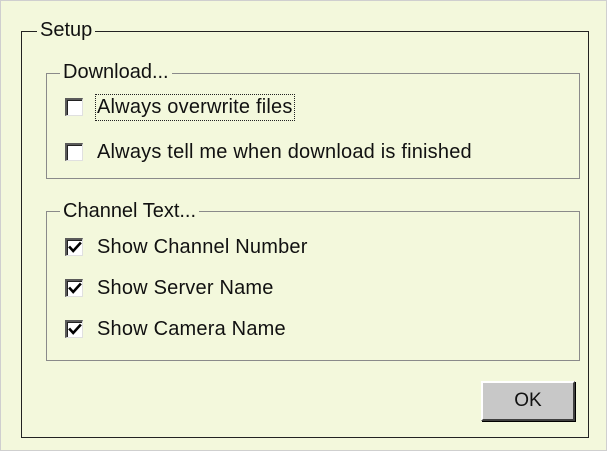  What do you see at coordinates (185, 287) in the screenshot?
I see `option-label: Show Server Name` at bounding box center [185, 287].